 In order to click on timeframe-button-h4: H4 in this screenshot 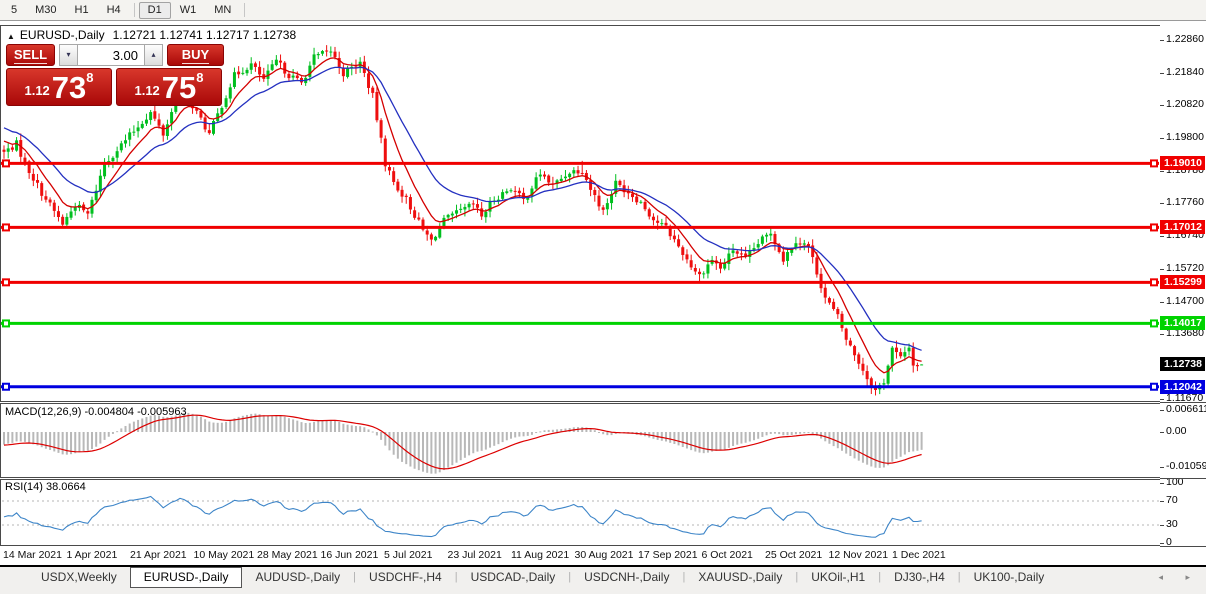, I will do `click(114, 10)`.